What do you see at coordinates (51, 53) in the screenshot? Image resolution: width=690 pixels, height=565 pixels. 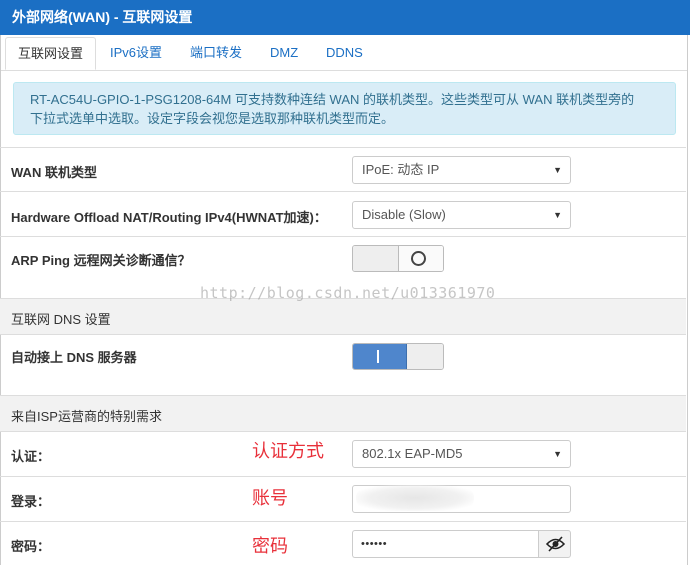 I see `tab-internet-settings: 互联网设置` at bounding box center [51, 53].